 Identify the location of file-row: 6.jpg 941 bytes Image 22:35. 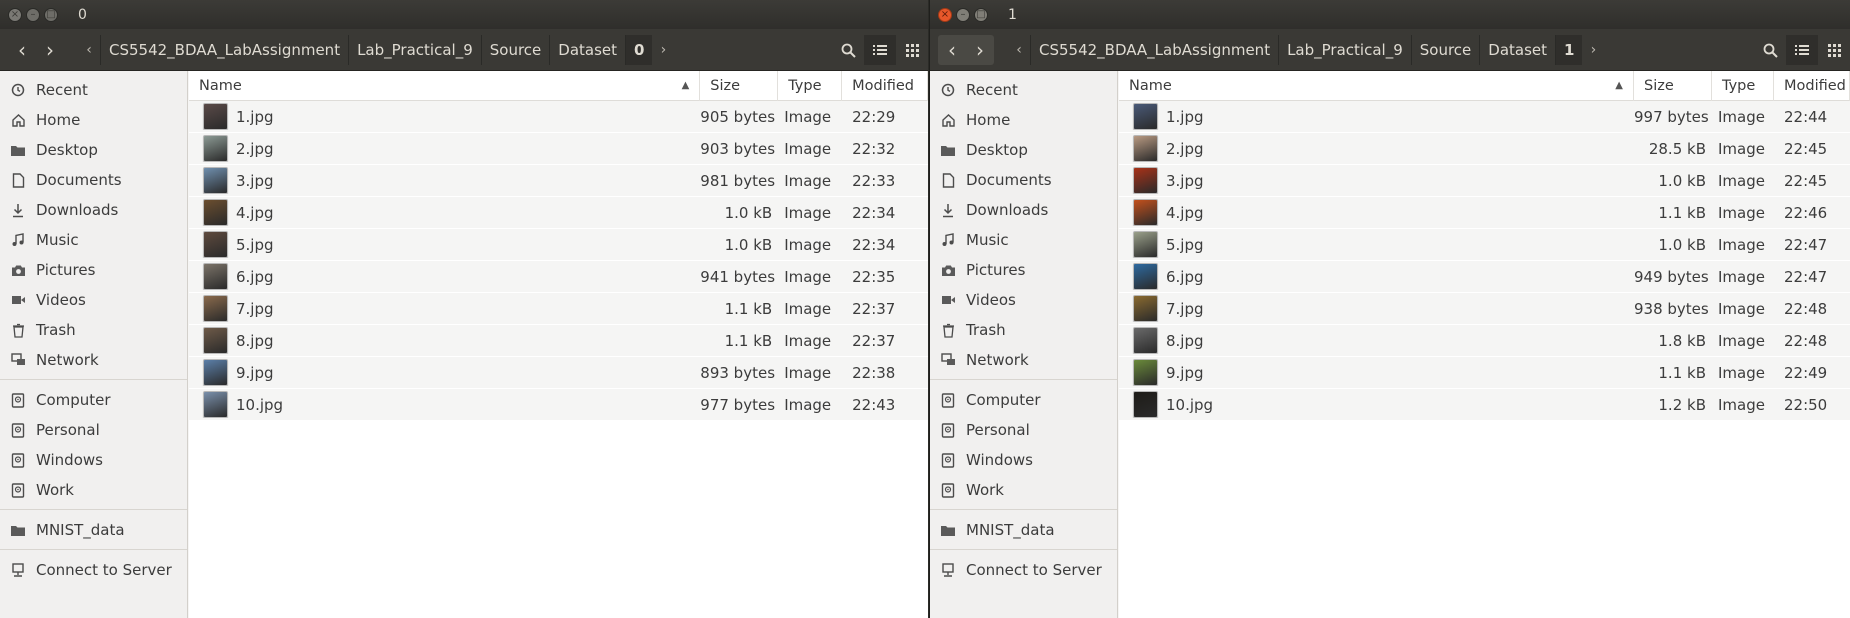
(558, 277).